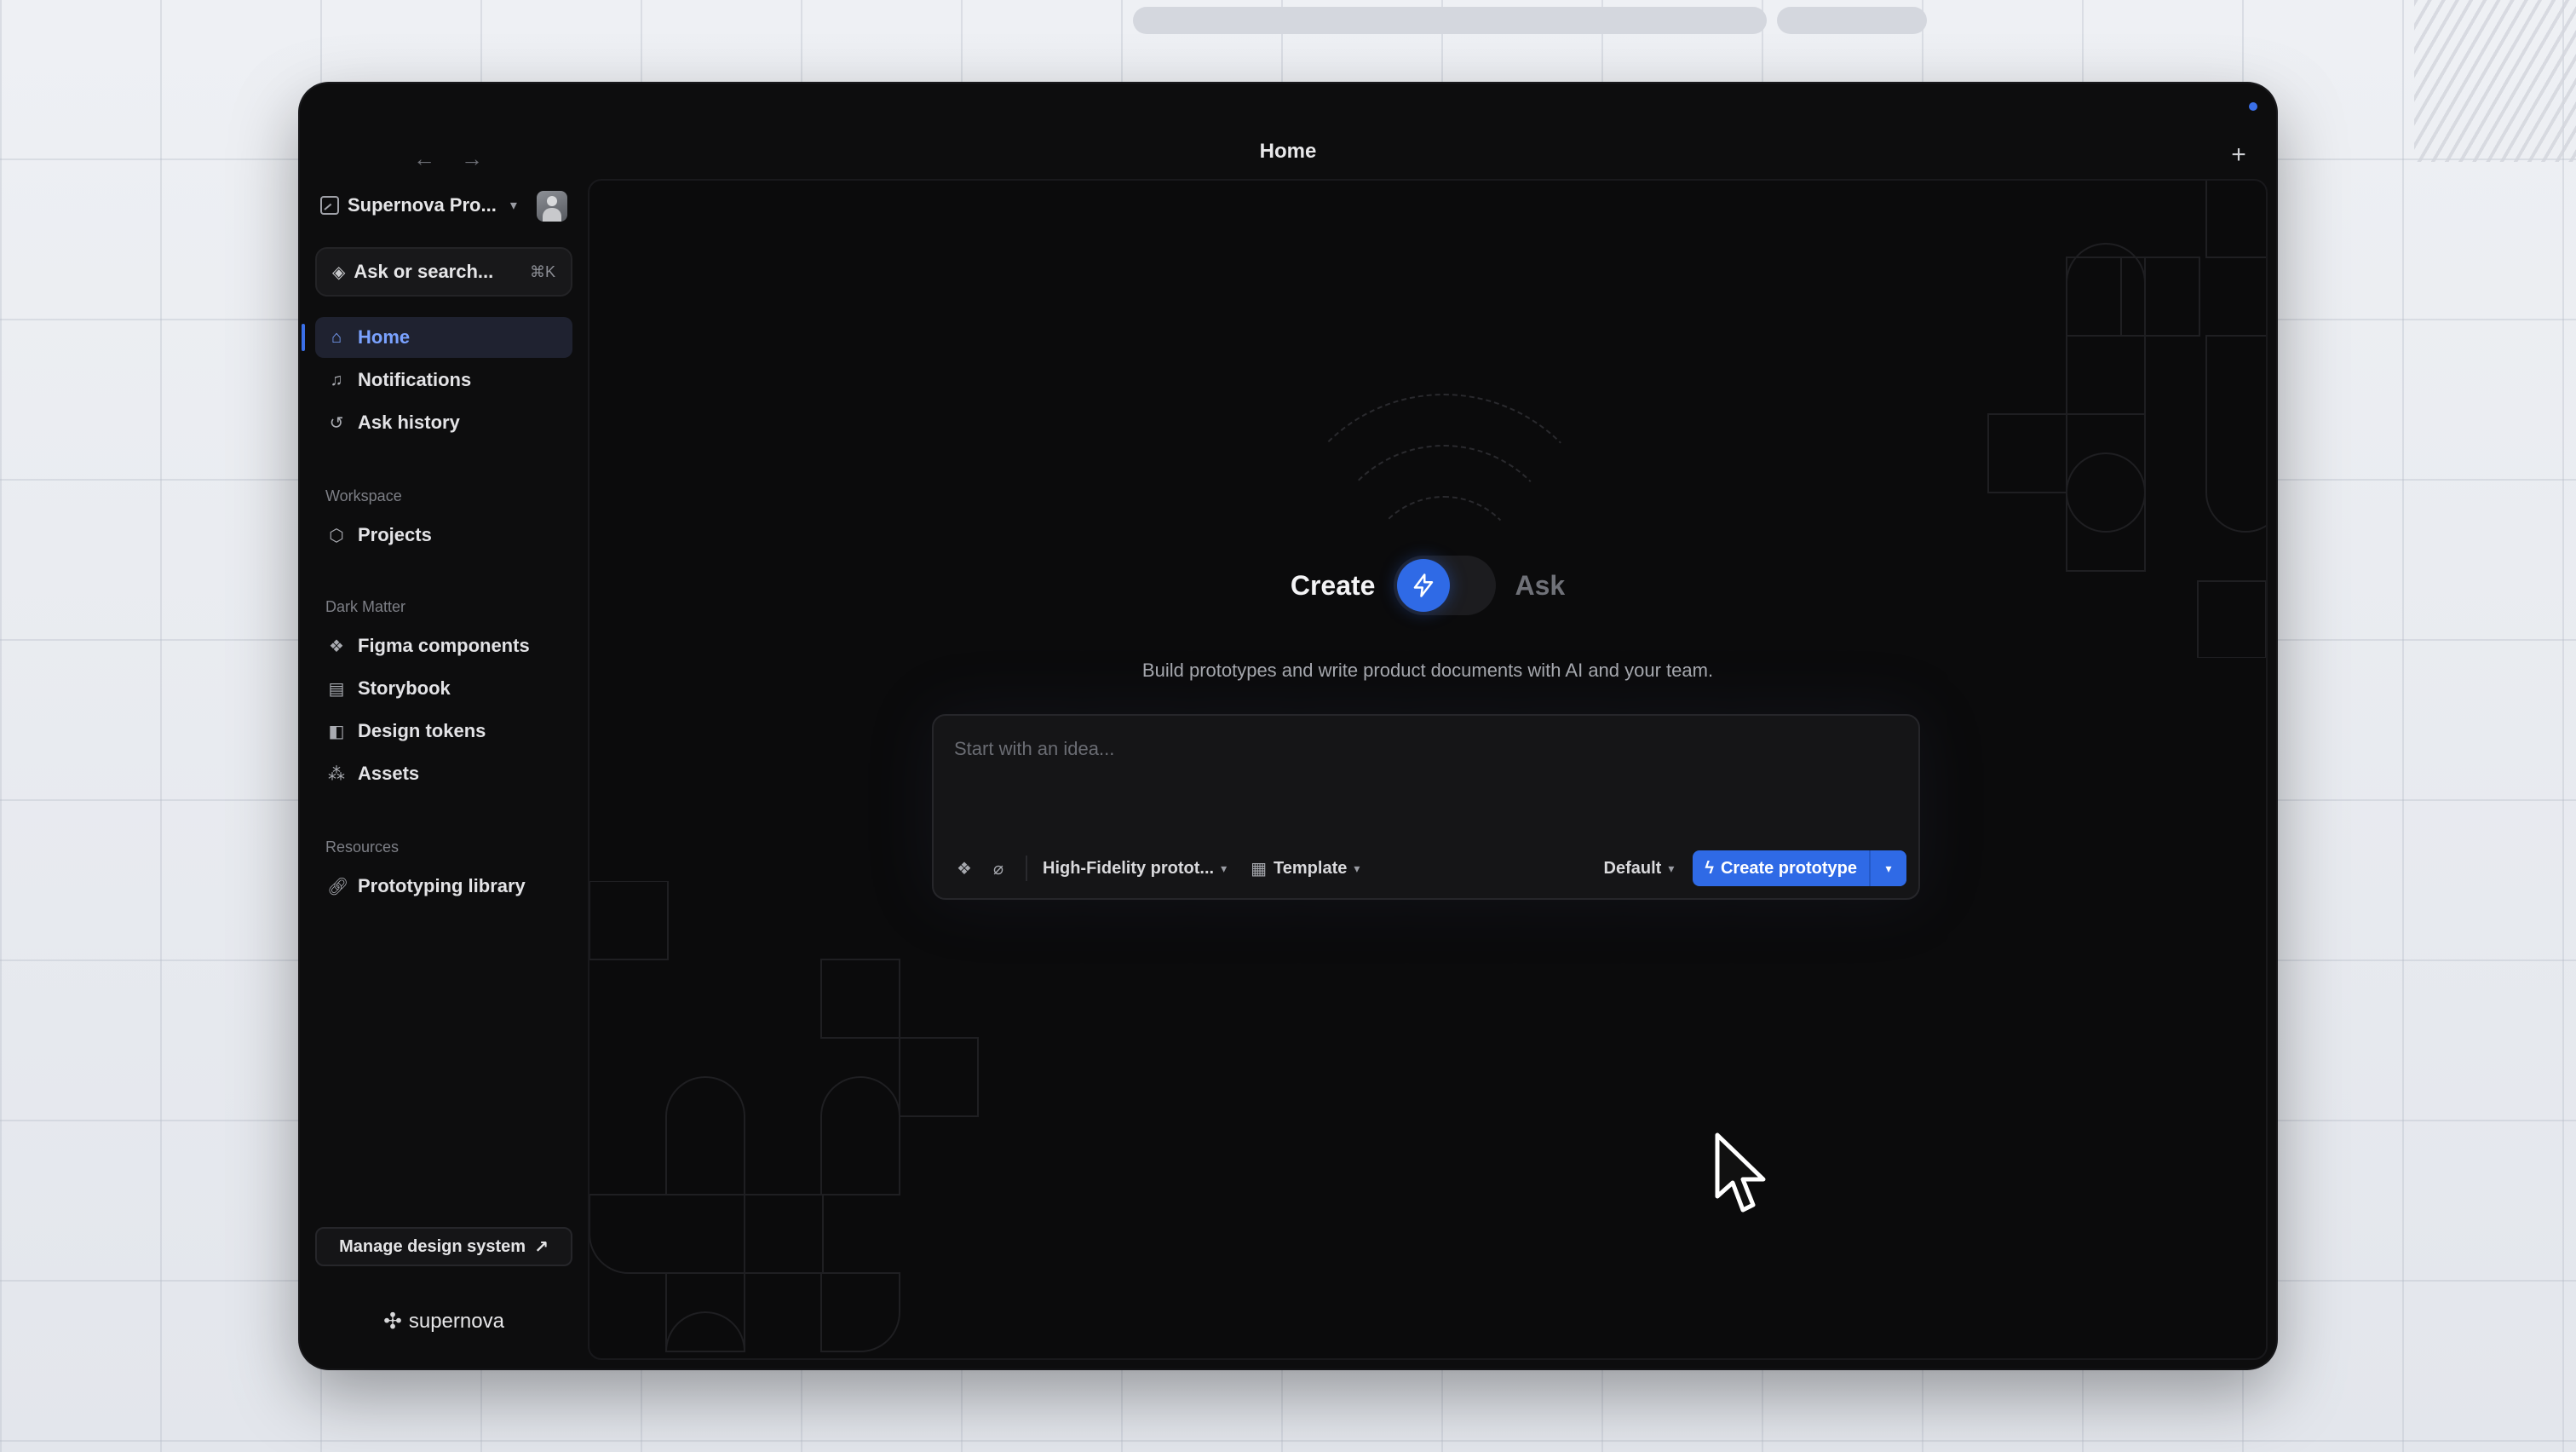 The width and height of the screenshot is (2576, 1452). I want to click on external-link-icon: ↗, so click(542, 1247).